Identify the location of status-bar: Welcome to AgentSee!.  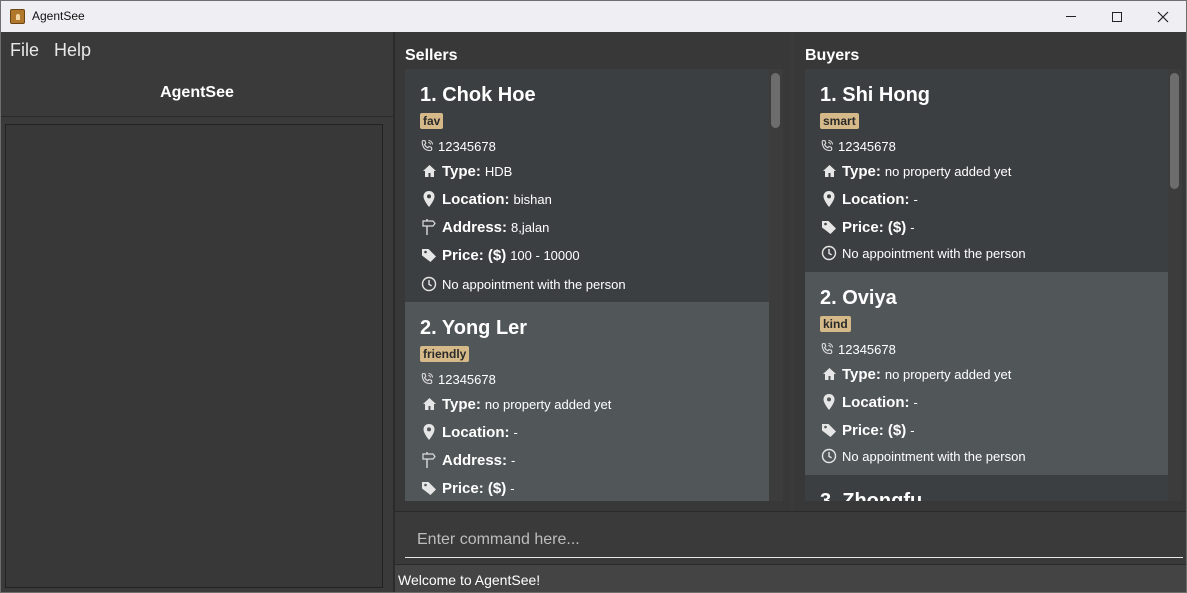
(790, 578).